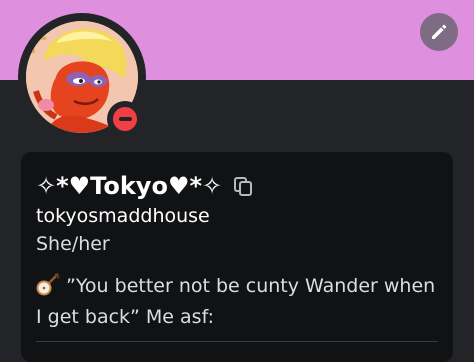 The image size is (474, 362). Describe the element at coordinates (73, 244) in the screenshot. I see `pronouns: She/her` at that location.